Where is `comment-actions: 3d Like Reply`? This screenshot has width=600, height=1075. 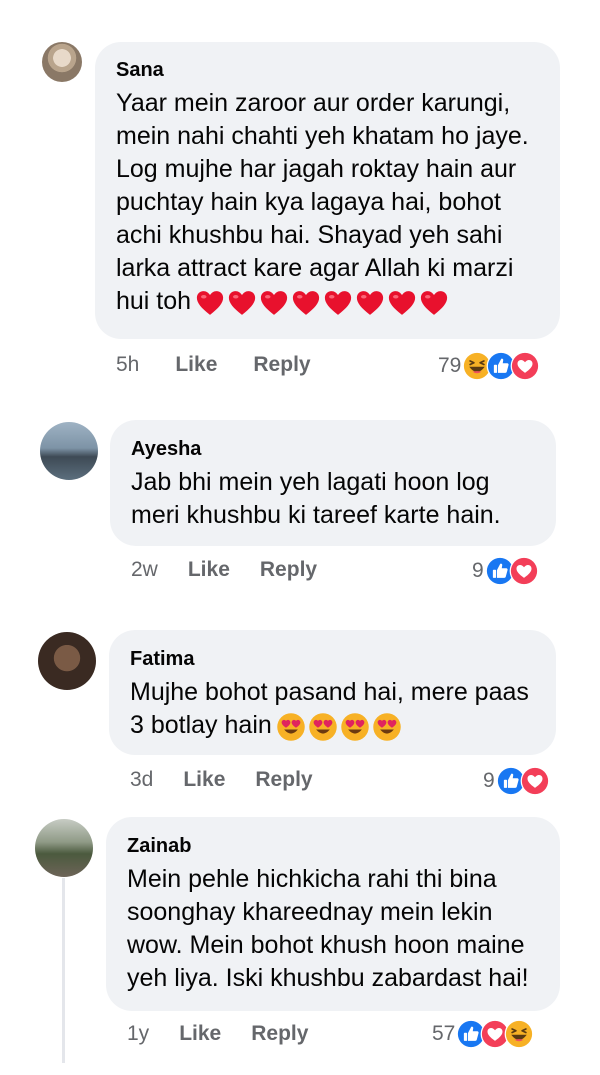 comment-actions: 3d Like Reply is located at coordinates (221, 780).